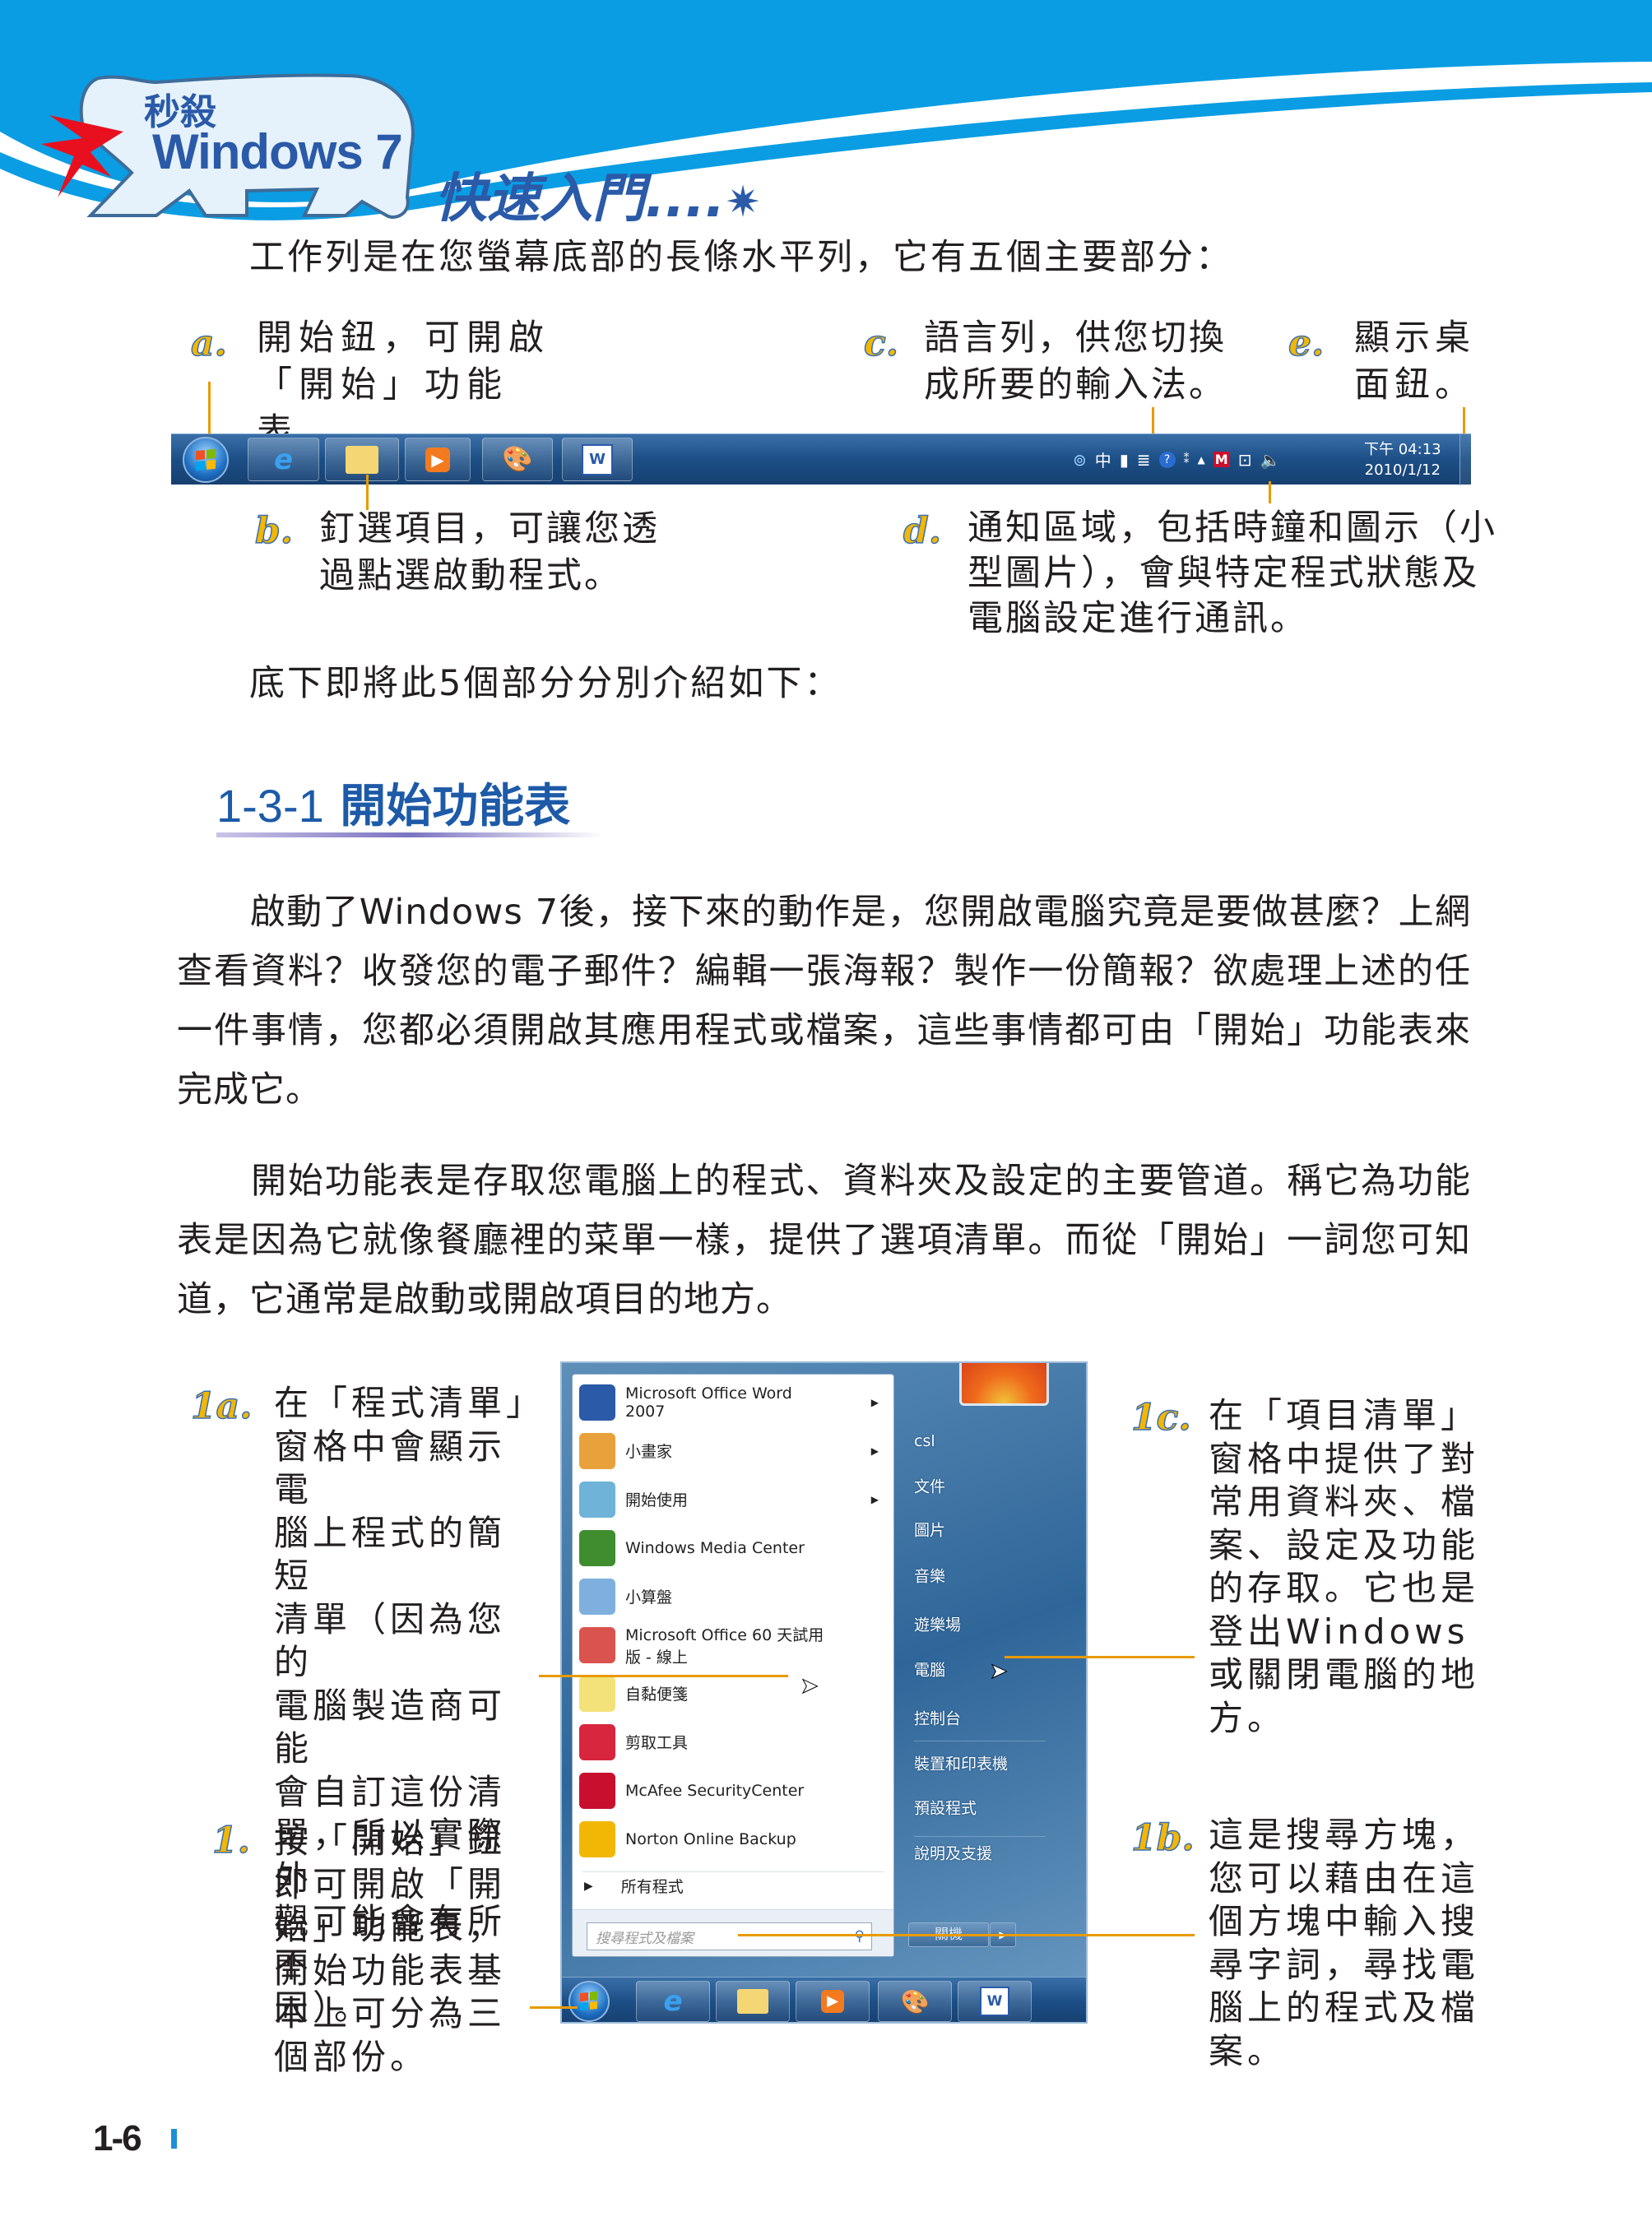  What do you see at coordinates (937, 1718) in the screenshot?
I see `right-pane-item: 控制台` at bounding box center [937, 1718].